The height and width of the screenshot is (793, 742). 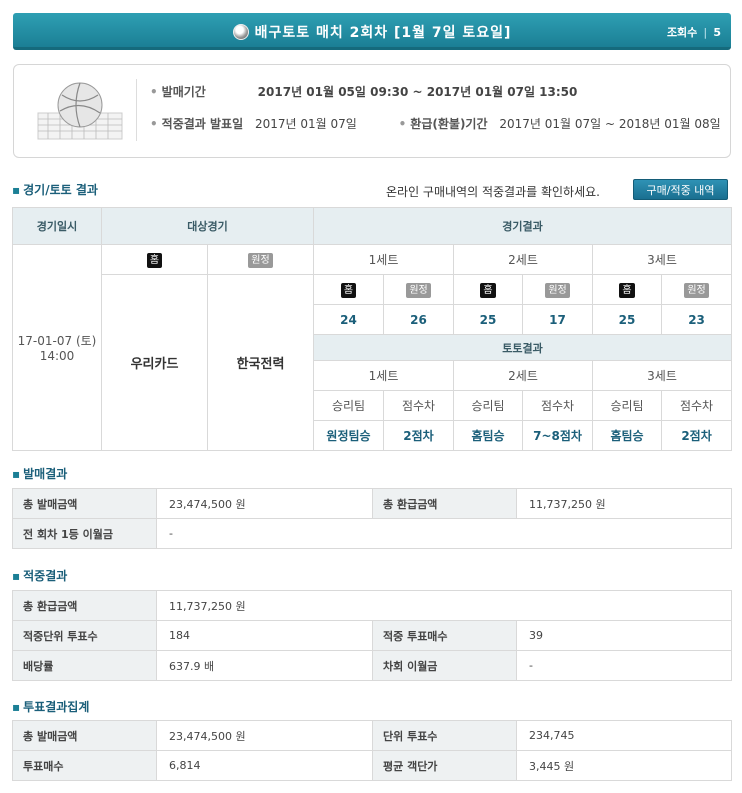 I want to click on odds-value: 637.9 배, so click(x=264, y=665).